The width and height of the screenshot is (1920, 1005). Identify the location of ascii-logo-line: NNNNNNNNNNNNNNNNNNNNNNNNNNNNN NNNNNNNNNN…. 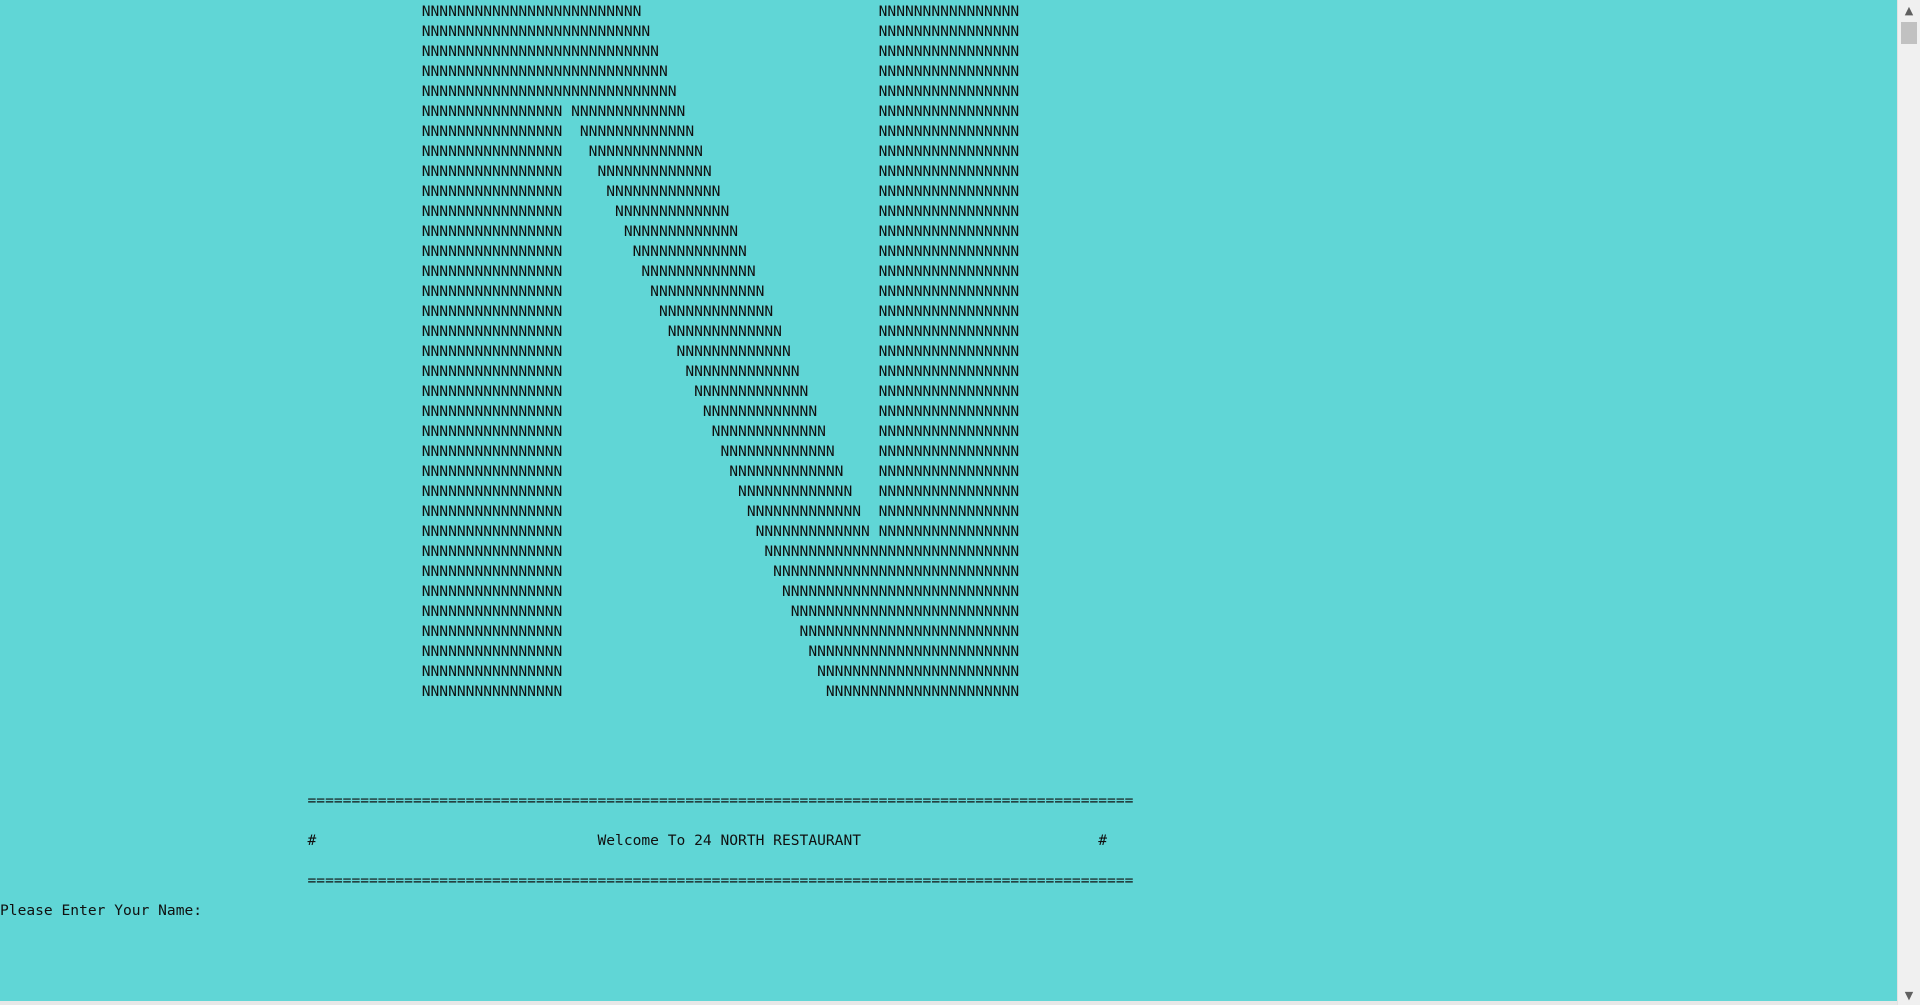
(510, 91).